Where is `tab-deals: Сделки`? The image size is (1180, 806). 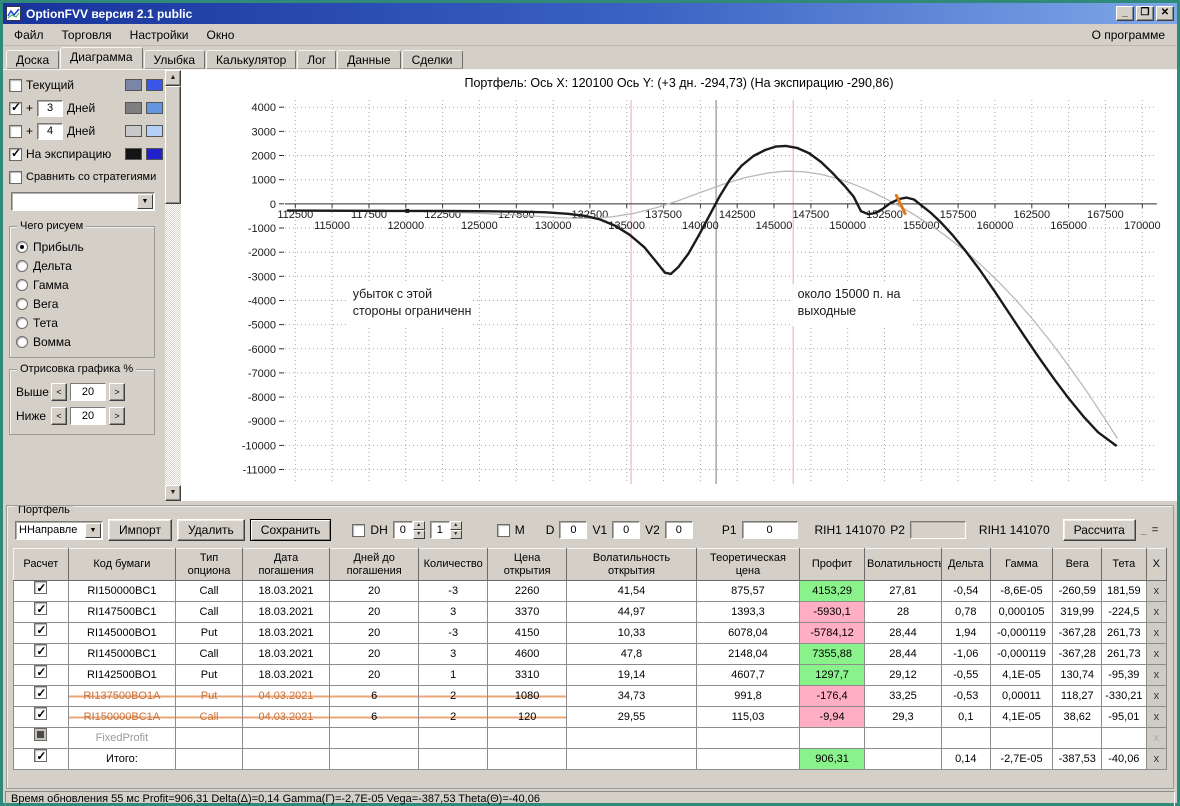
tab-deals: Сделки is located at coordinates (432, 59).